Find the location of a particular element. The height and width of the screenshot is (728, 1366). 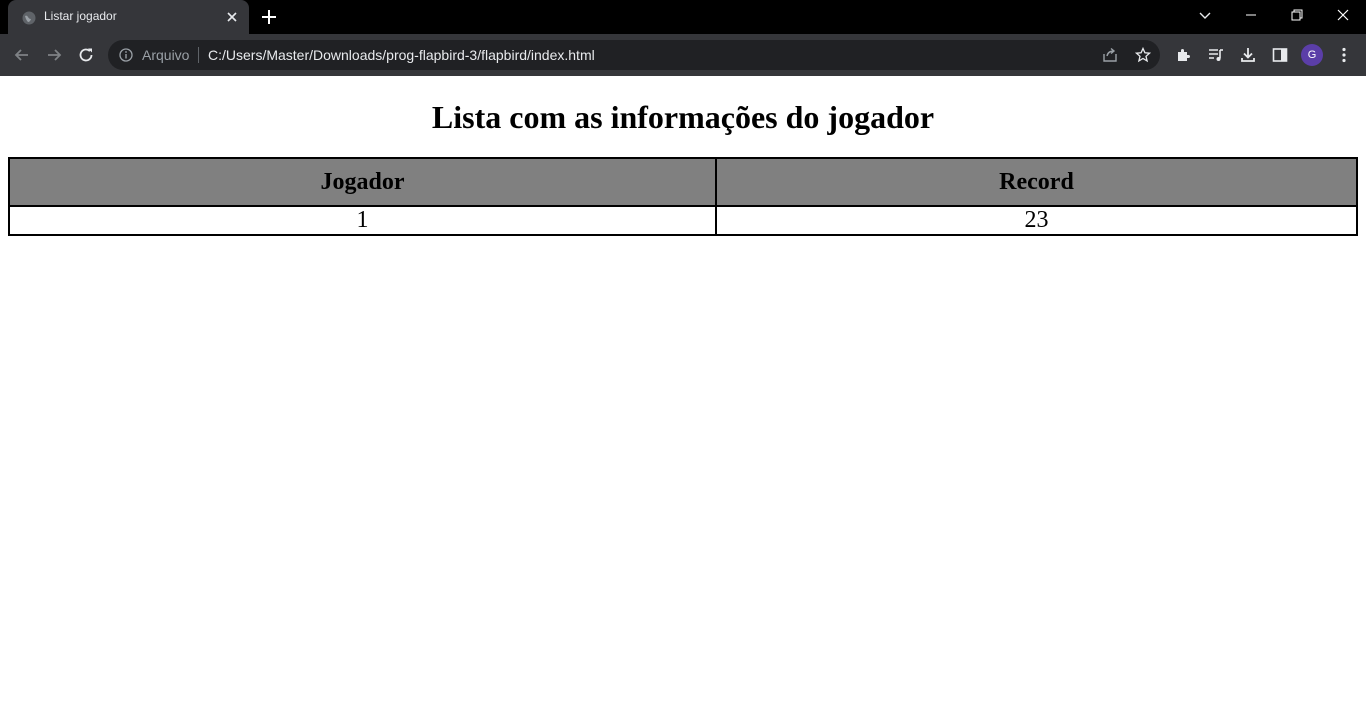

share-icon is located at coordinates (1110, 55).